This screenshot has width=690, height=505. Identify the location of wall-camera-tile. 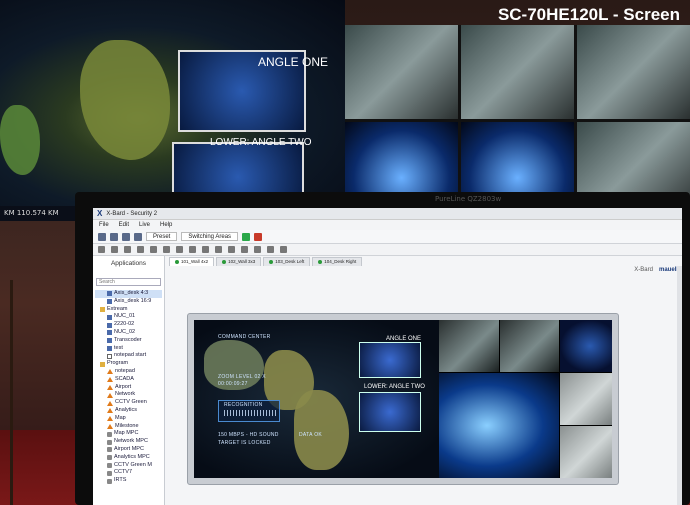
(401, 72).